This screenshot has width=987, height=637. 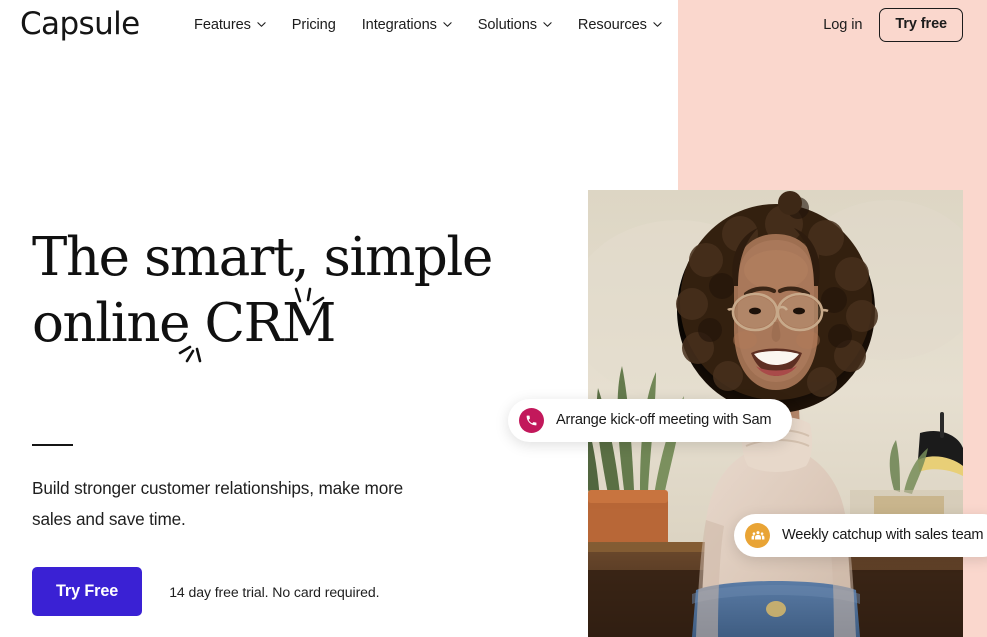 I want to click on nav-item-resources: Resources, so click(x=620, y=25).